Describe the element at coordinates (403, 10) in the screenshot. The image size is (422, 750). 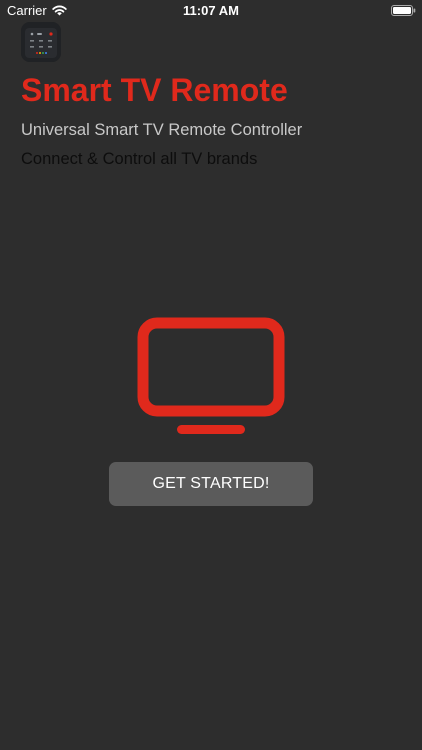
I see `battery-icon` at that location.